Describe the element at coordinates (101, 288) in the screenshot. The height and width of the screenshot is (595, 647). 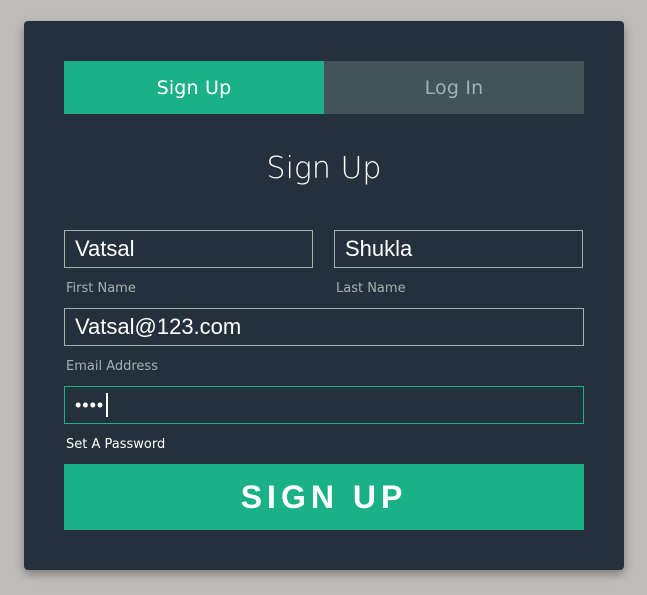
I see `first-name-label: First Name` at that location.